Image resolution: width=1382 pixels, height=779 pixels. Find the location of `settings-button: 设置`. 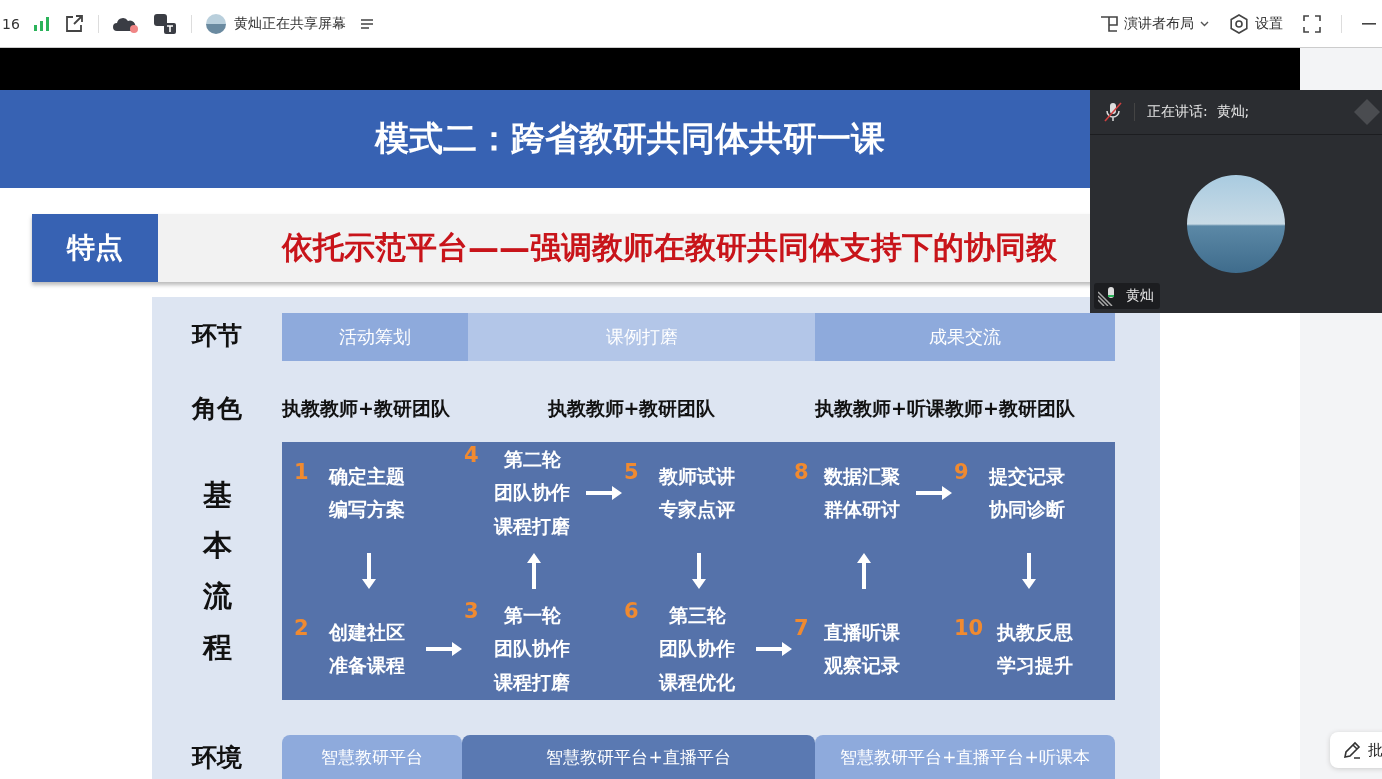

settings-button: 设置 is located at coordinates (1256, 23).